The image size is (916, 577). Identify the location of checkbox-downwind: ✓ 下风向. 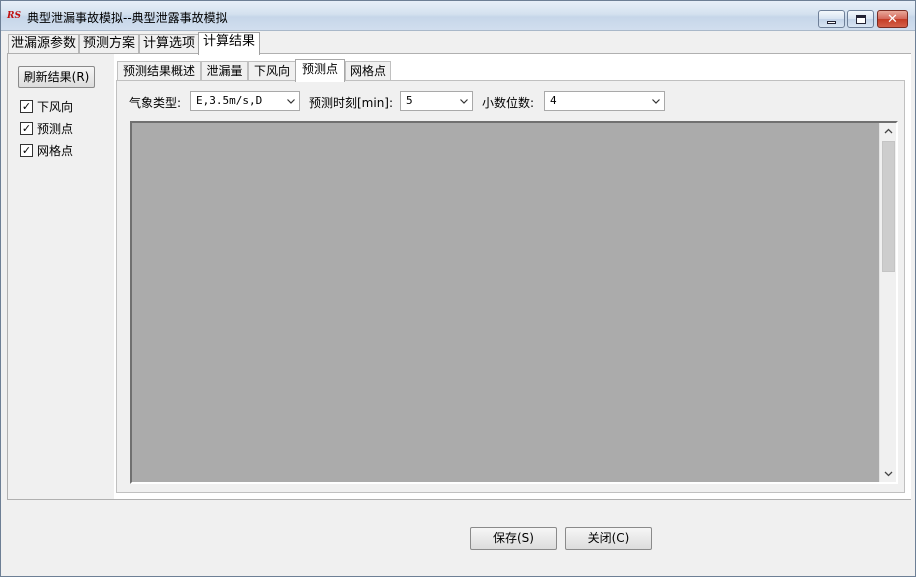
(46, 106).